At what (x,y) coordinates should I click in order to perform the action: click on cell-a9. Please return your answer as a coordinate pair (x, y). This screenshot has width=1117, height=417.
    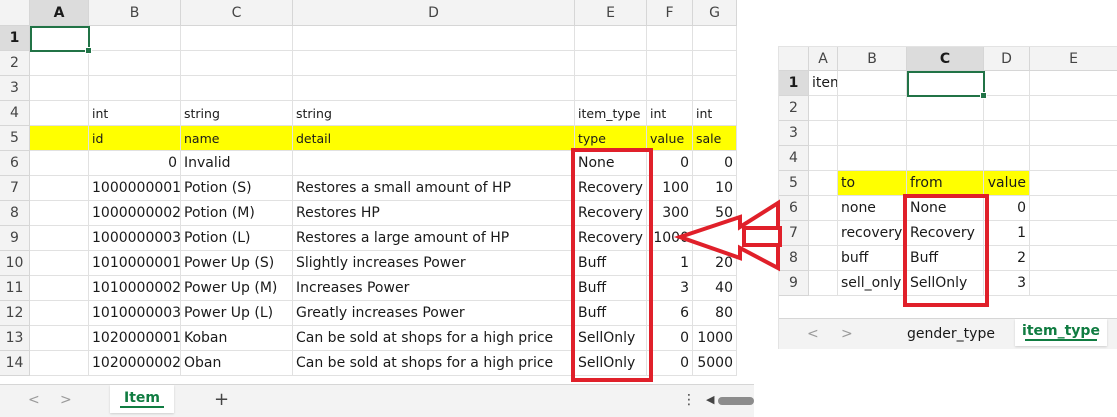
    Looking at the image, I should click on (823, 283).